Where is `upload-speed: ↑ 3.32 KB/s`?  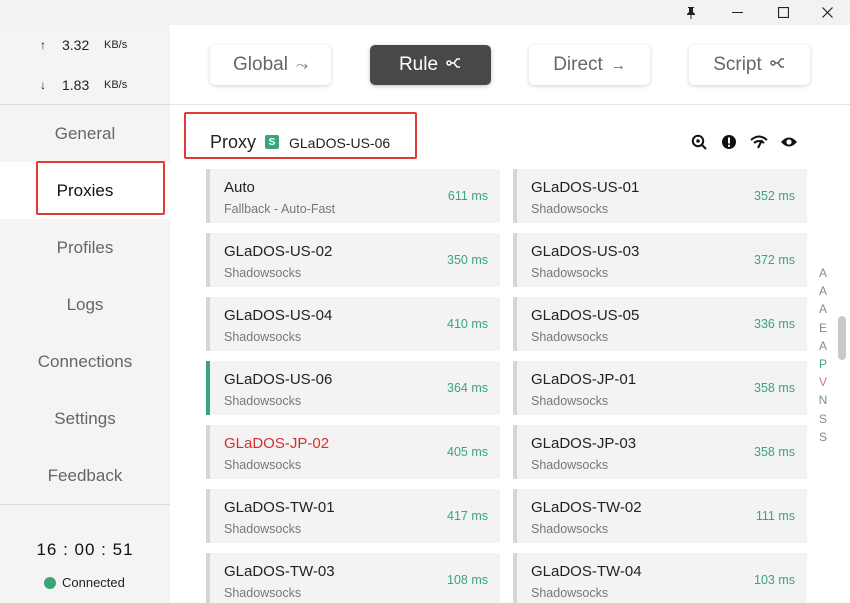 upload-speed: ↑ 3.32 KB/s is located at coordinates (85, 45).